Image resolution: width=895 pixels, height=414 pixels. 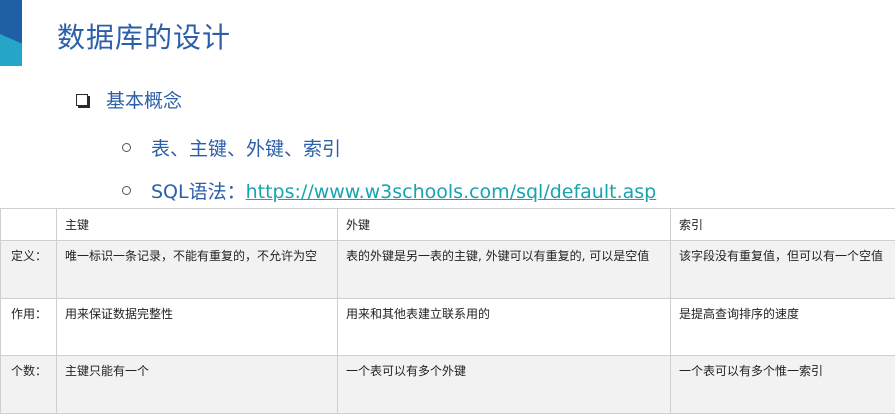 What do you see at coordinates (197, 384) in the screenshot?
I see `table-cell: 主键只能有一个` at bounding box center [197, 384].